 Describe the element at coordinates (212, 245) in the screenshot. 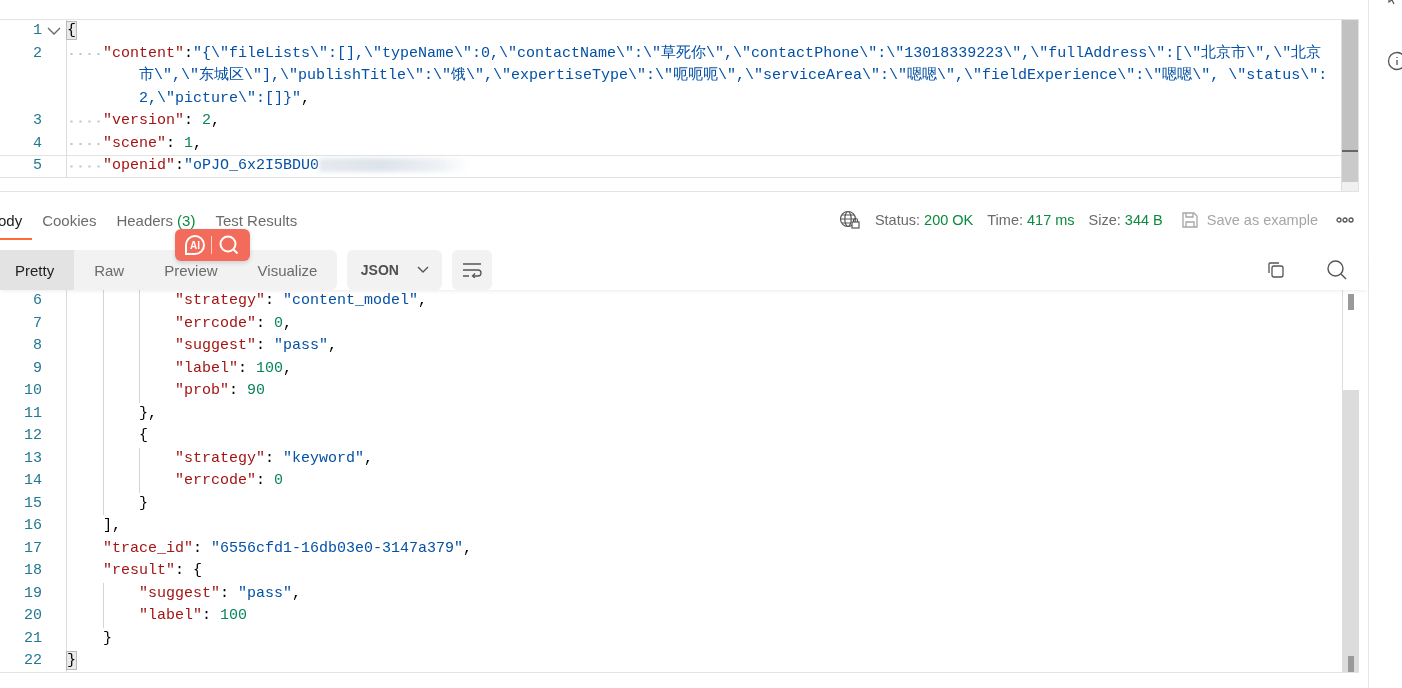

I see `ai-search-tooltip: AI` at that location.